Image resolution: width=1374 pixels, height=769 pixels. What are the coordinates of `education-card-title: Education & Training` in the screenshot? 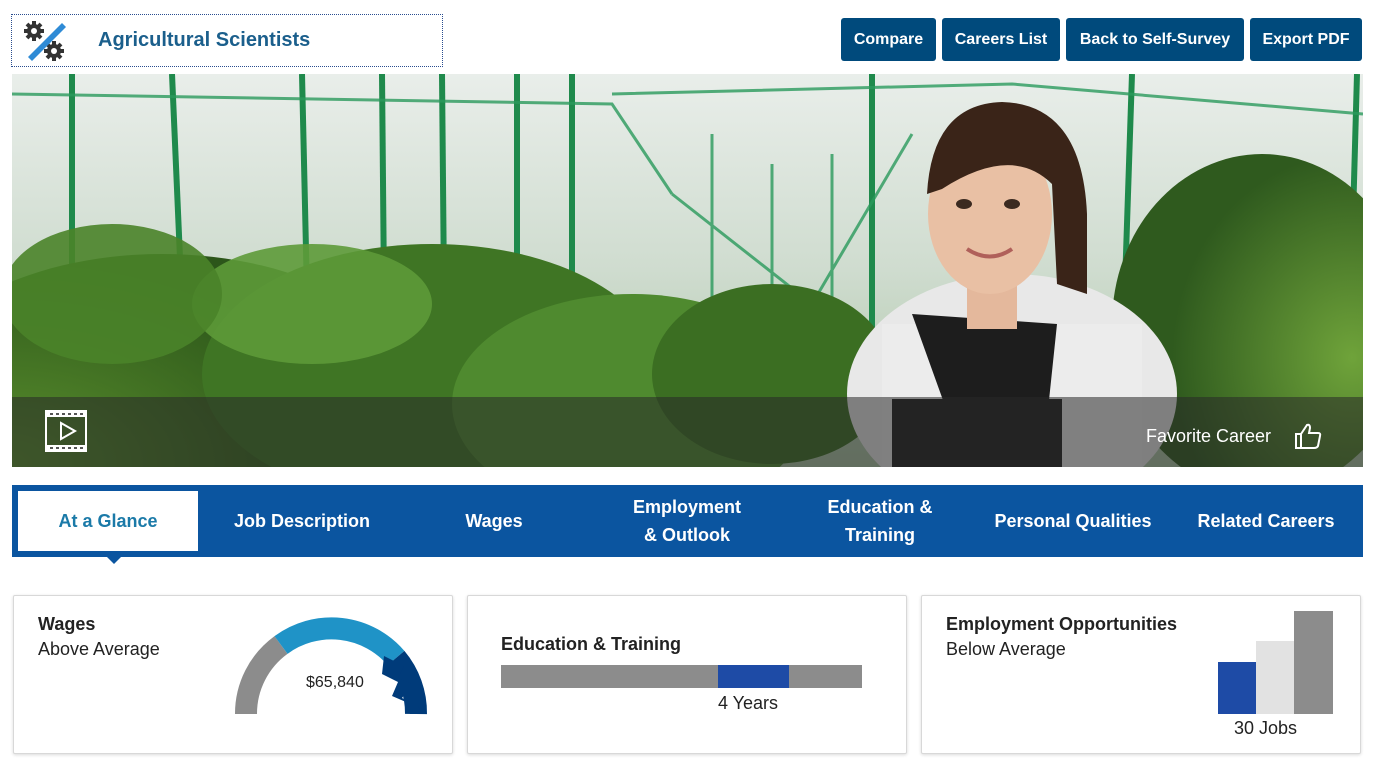 It's located at (591, 644).